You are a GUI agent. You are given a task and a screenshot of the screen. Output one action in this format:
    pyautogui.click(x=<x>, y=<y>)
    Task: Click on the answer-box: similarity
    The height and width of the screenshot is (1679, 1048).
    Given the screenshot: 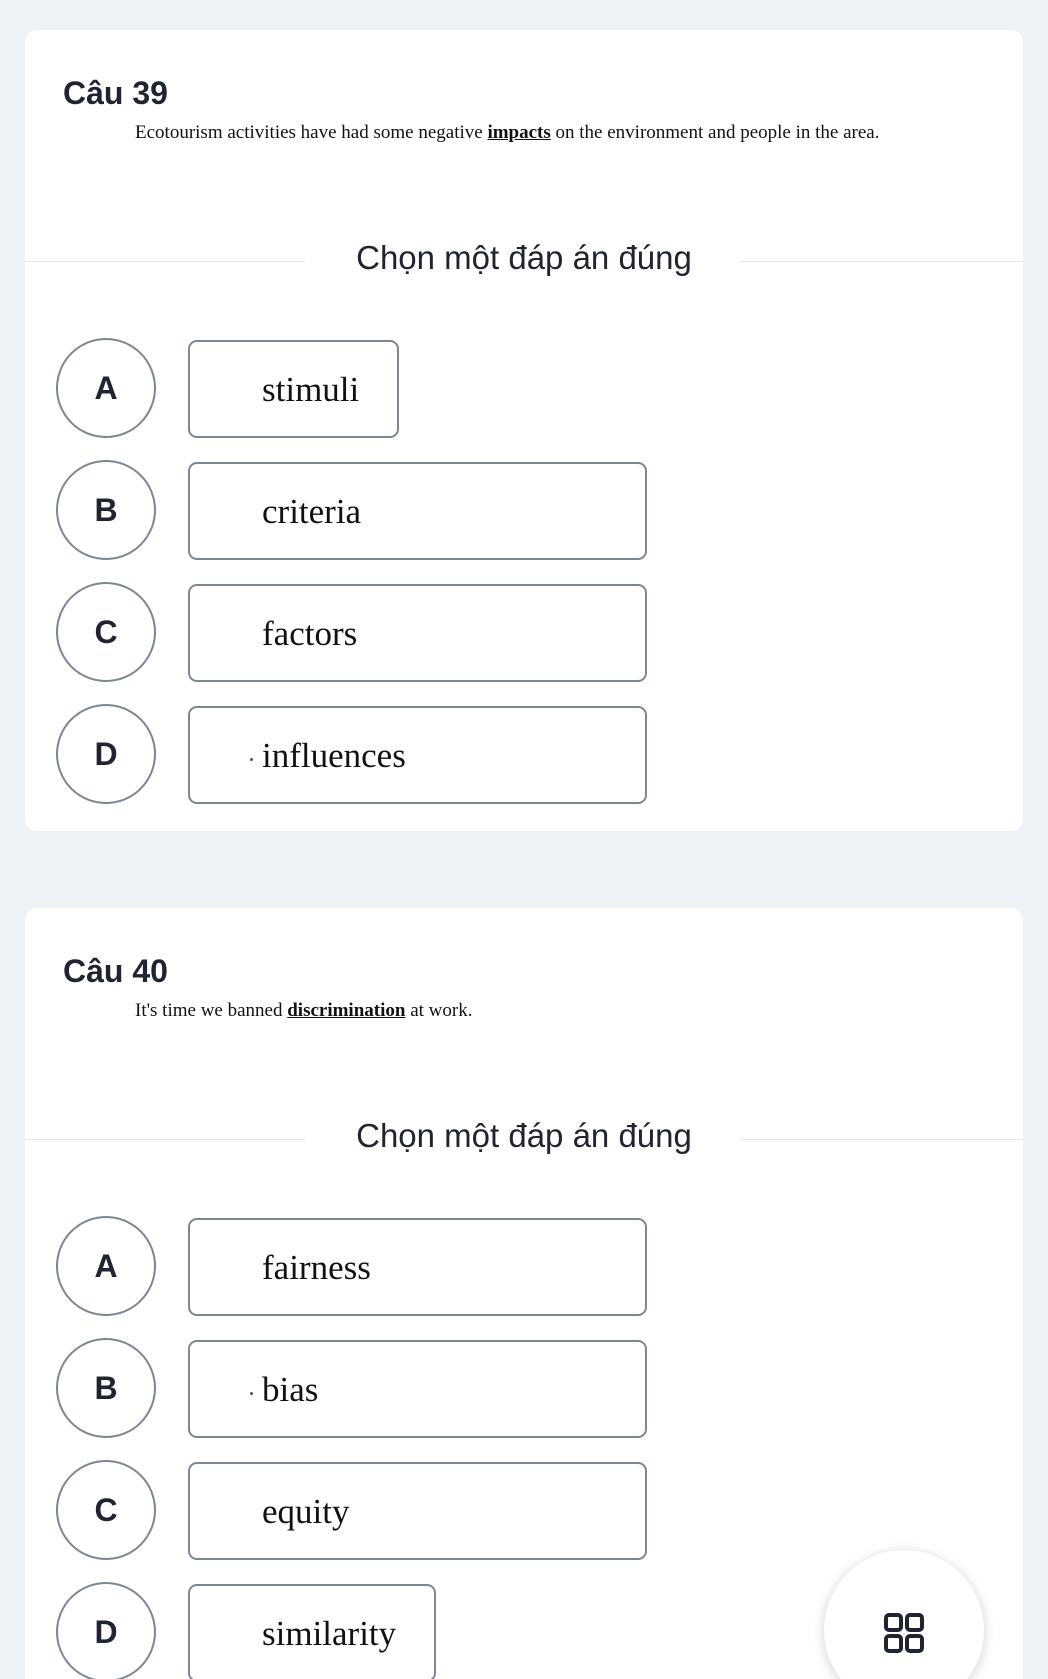 What is the action you would take?
    pyautogui.click(x=312, y=1631)
    